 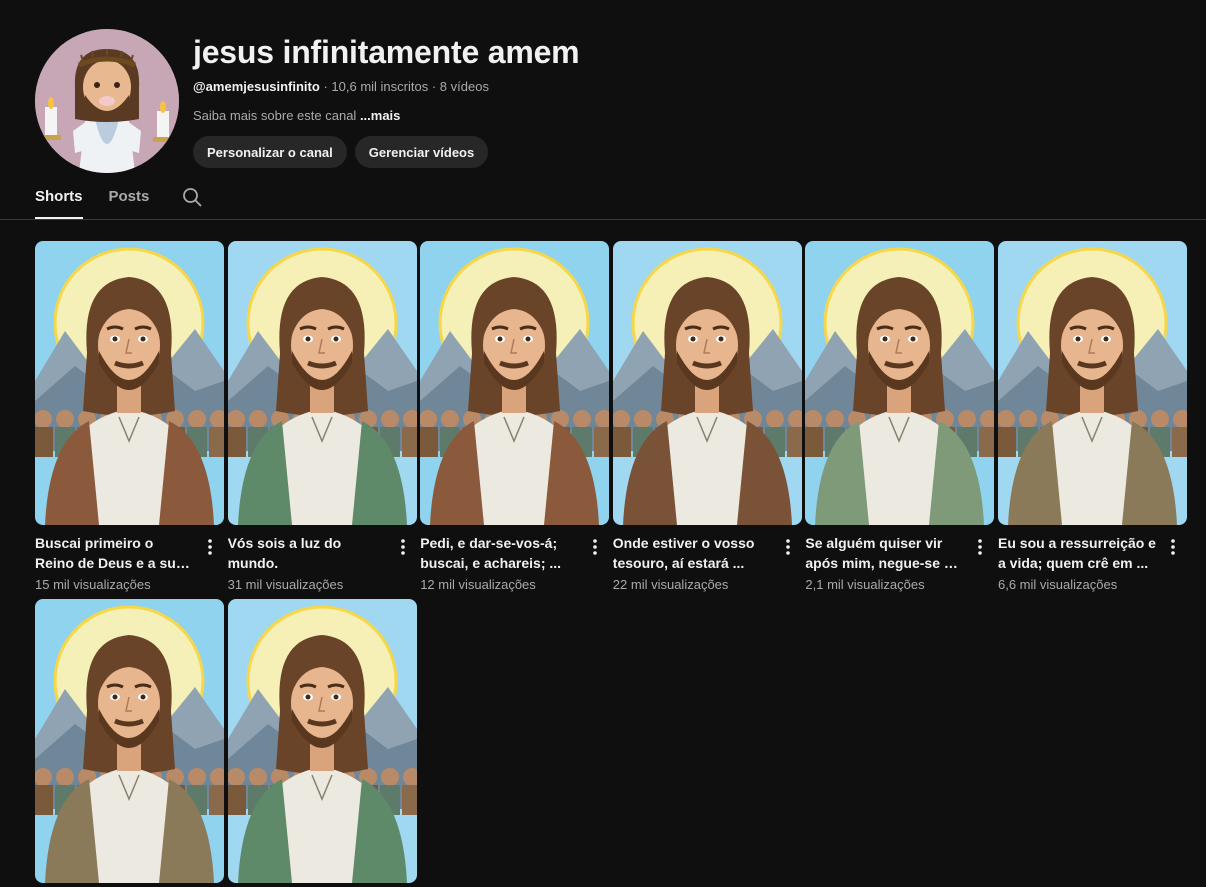 What do you see at coordinates (256, 86) in the screenshot?
I see `channel-handle: @amemjesusinfinito` at bounding box center [256, 86].